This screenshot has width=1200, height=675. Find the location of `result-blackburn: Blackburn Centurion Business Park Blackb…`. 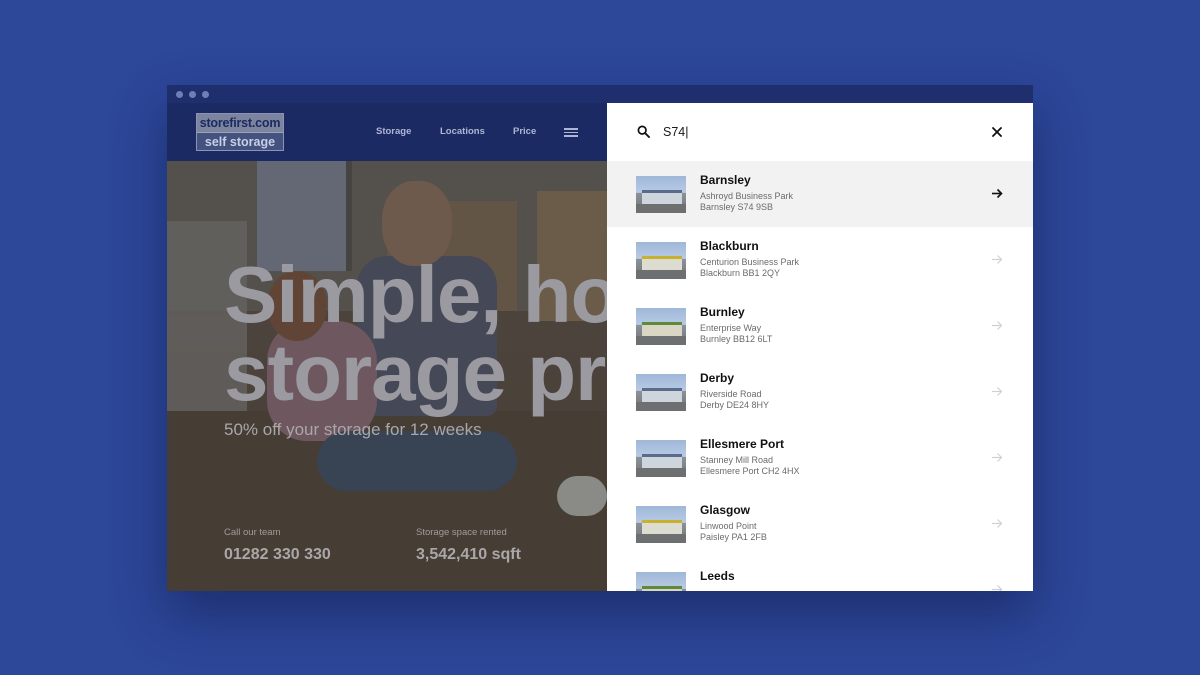

result-blackburn: Blackburn Centurion Business Park Blackb… is located at coordinates (820, 260).